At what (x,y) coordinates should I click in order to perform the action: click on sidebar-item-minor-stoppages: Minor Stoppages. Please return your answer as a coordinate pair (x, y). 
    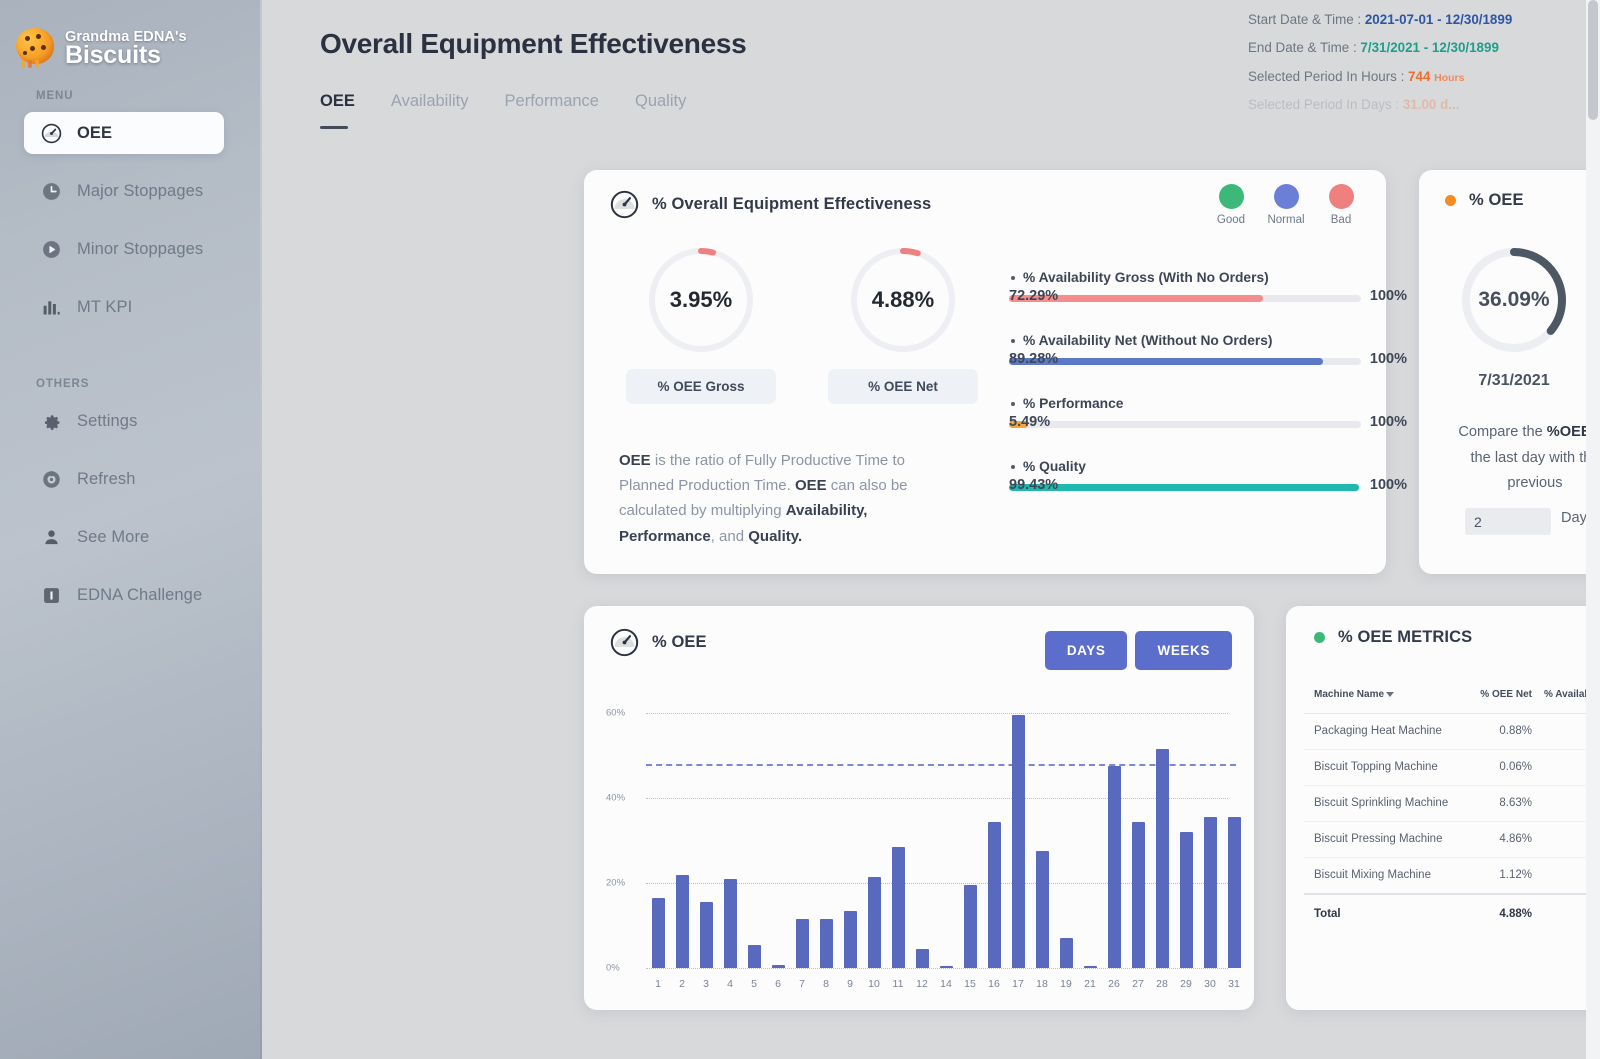
    Looking at the image, I should click on (124, 249).